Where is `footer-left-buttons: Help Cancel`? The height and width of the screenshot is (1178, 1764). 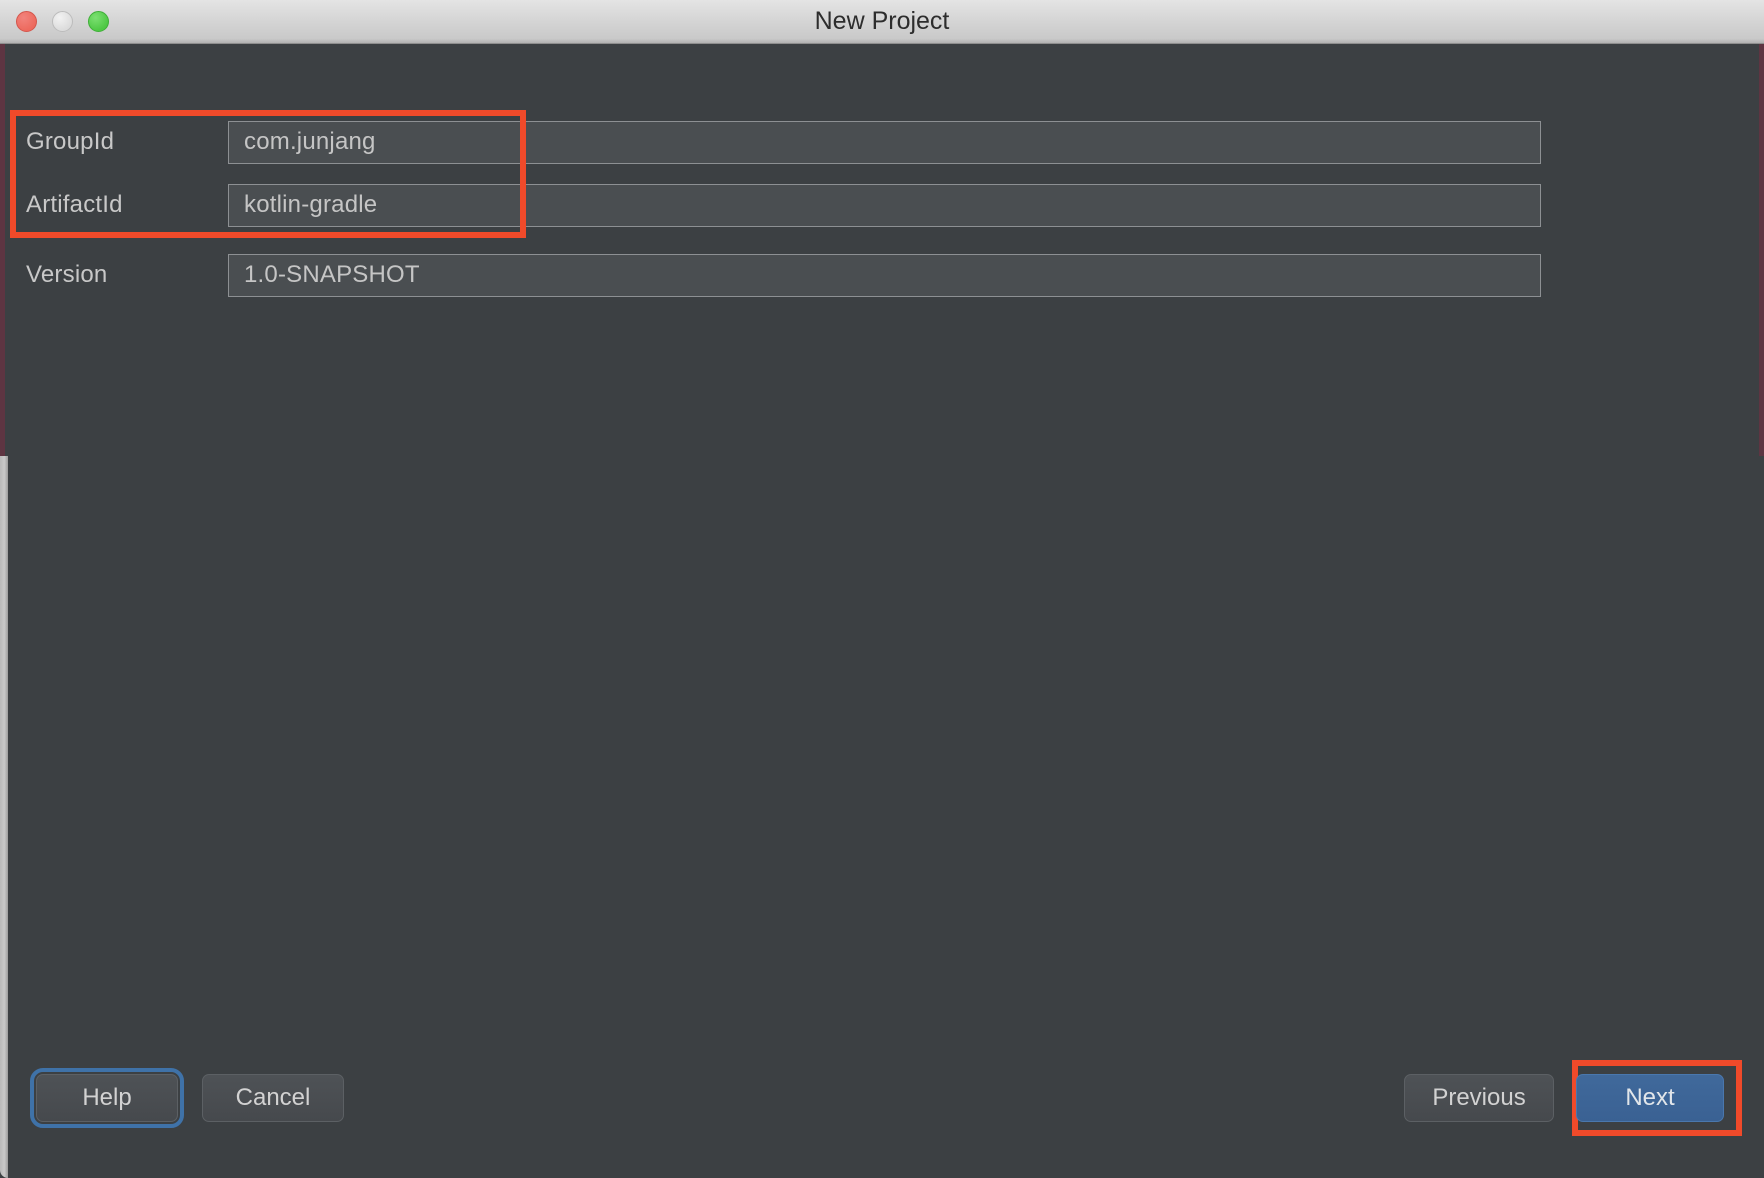
footer-left-buttons: Help Cancel is located at coordinates (187, 1098).